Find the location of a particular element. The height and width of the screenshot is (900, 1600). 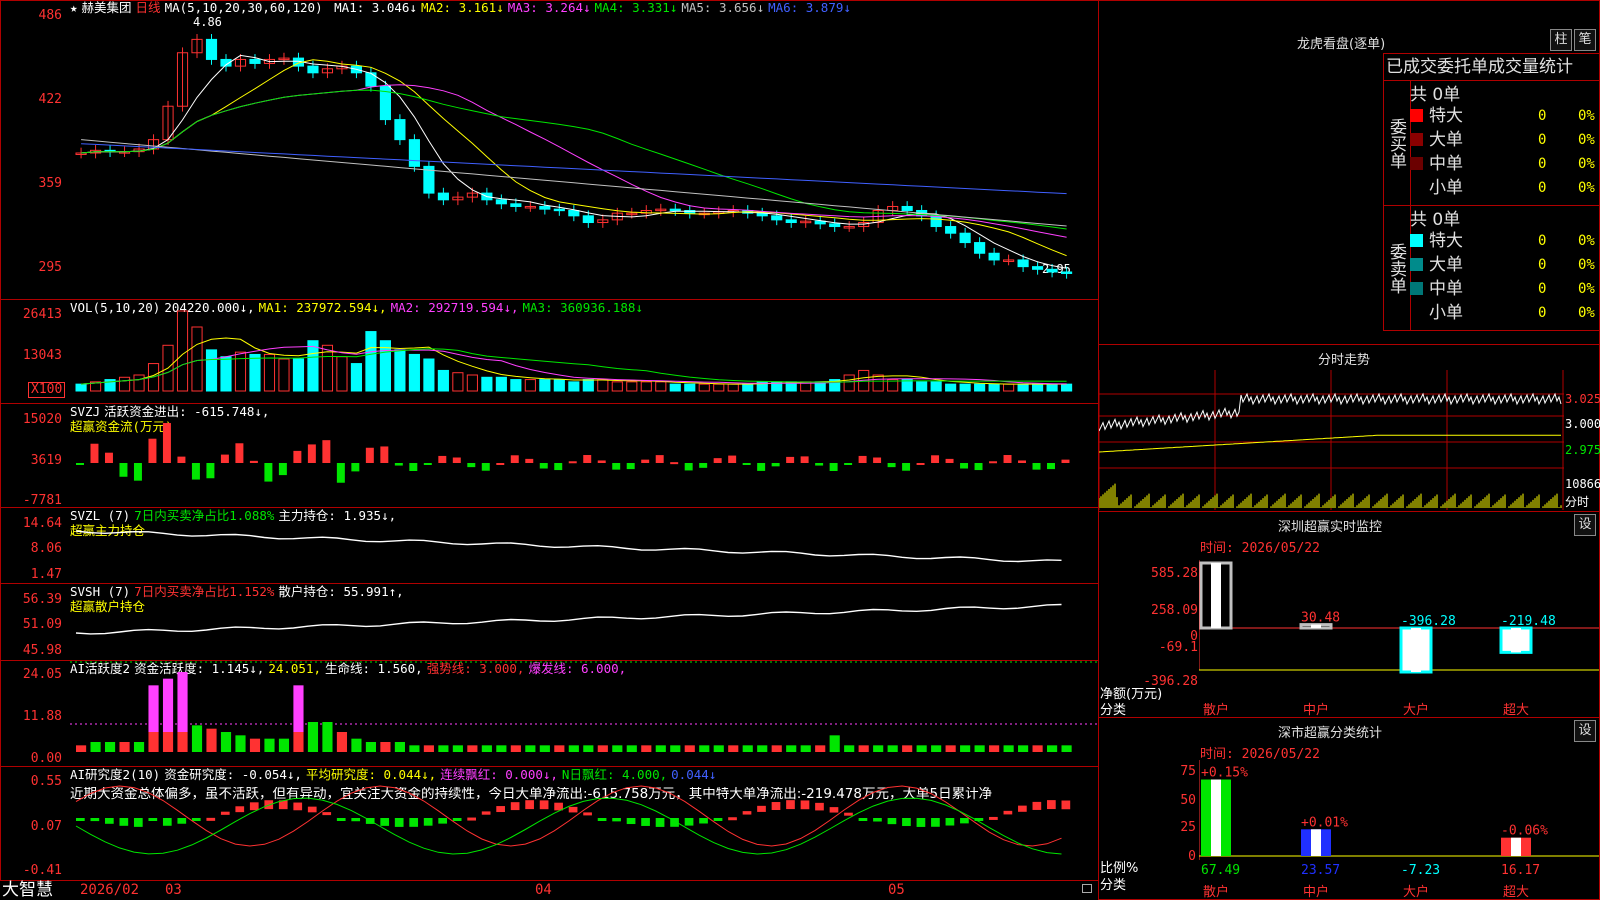

svzj-tick: 3619 is located at coordinates (46, 460).